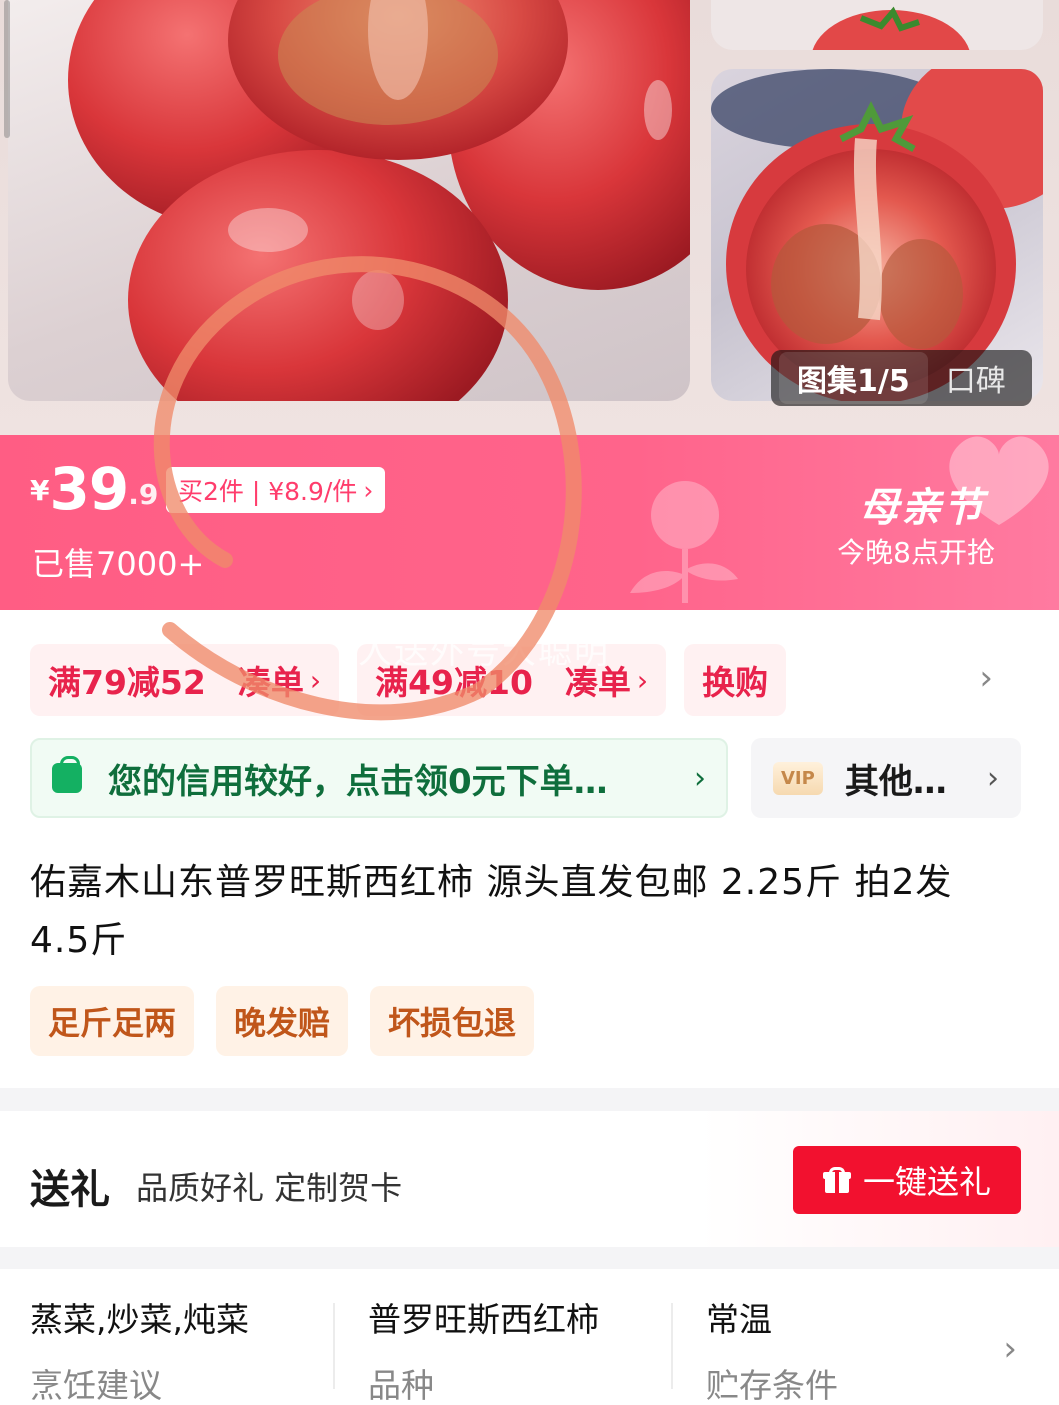 Image resolution: width=1059 pixels, height=1405 pixels. What do you see at coordinates (922, 508) in the screenshot?
I see `festival-title: 母亲节` at bounding box center [922, 508].